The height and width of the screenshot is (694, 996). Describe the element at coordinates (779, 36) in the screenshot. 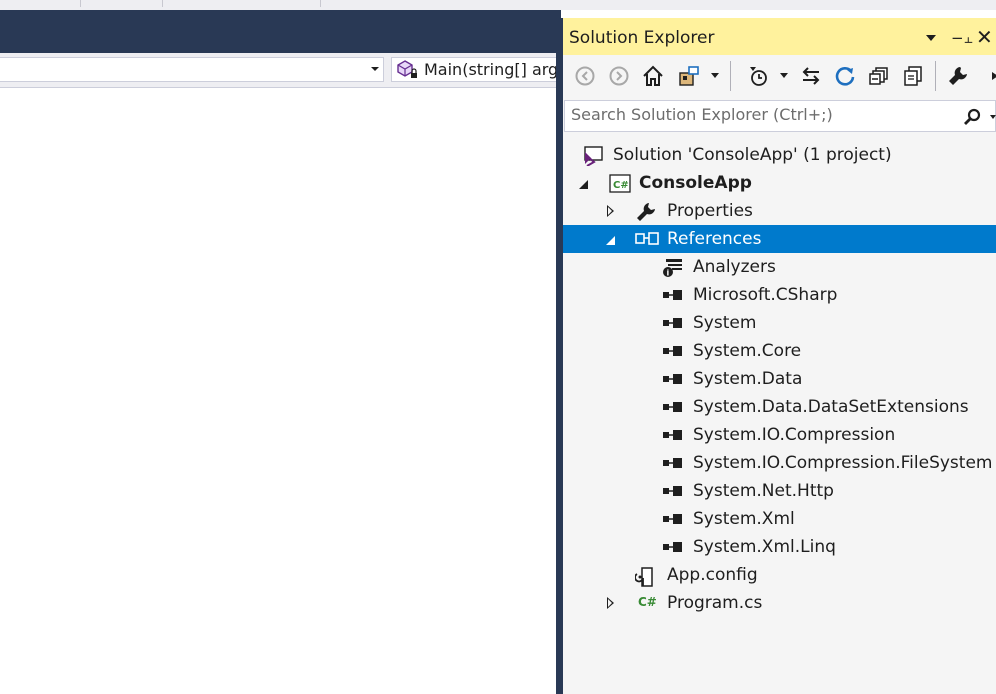

I see `solution-explorer-title-bar: Solution Explorer −⫠ ✕` at that location.